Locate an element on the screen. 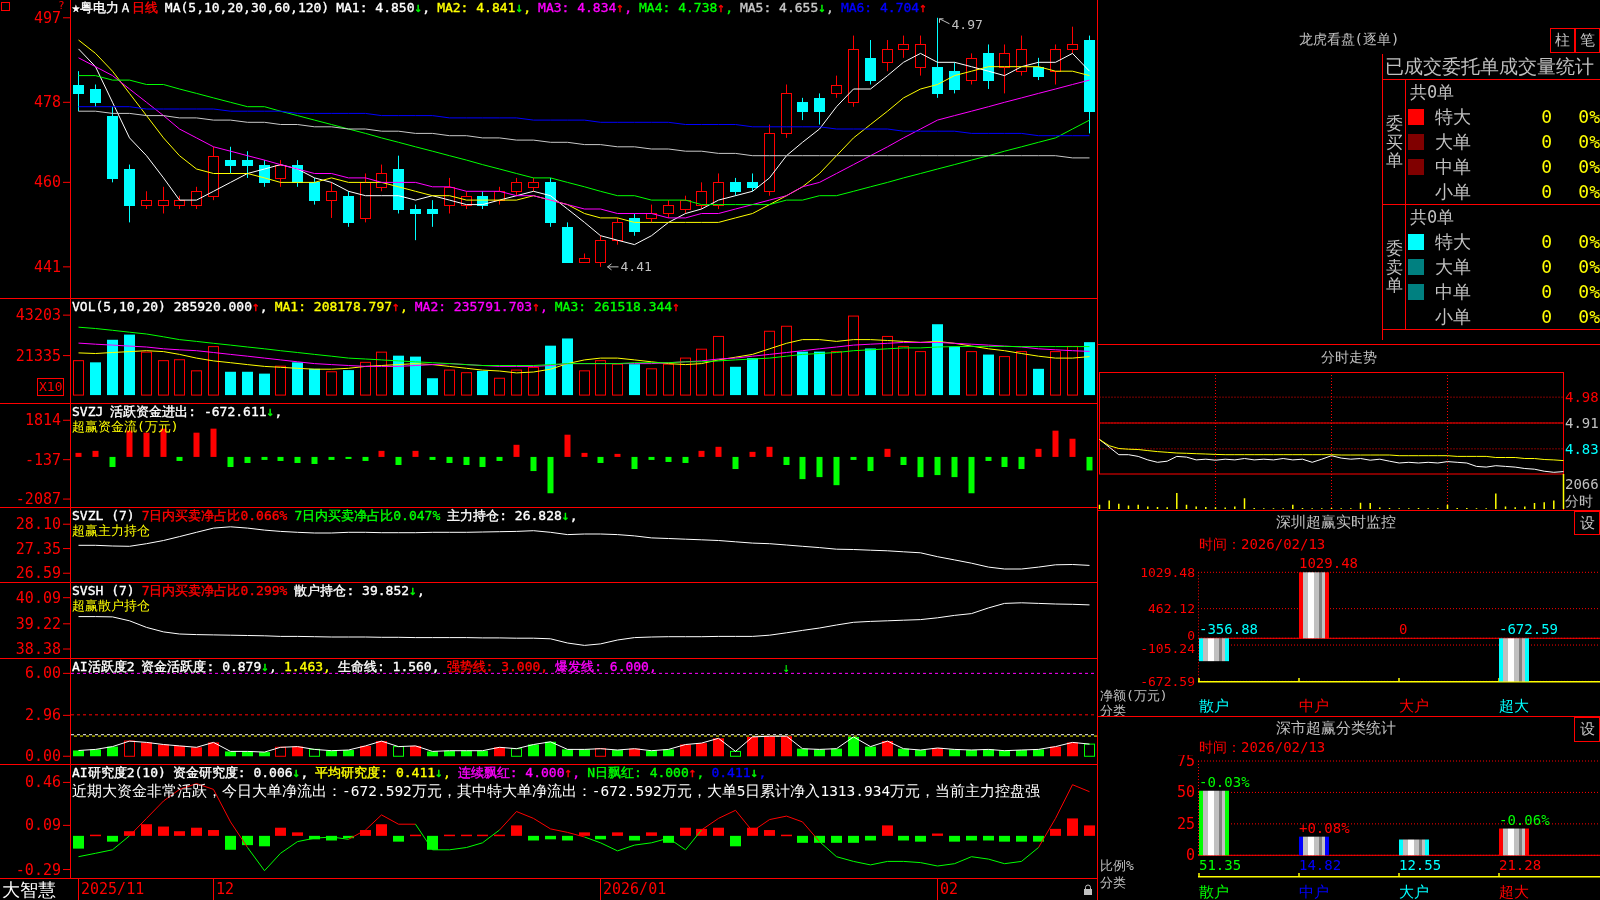 The image size is (1600, 900). change-label: +0.08% is located at coordinates (1324, 827).